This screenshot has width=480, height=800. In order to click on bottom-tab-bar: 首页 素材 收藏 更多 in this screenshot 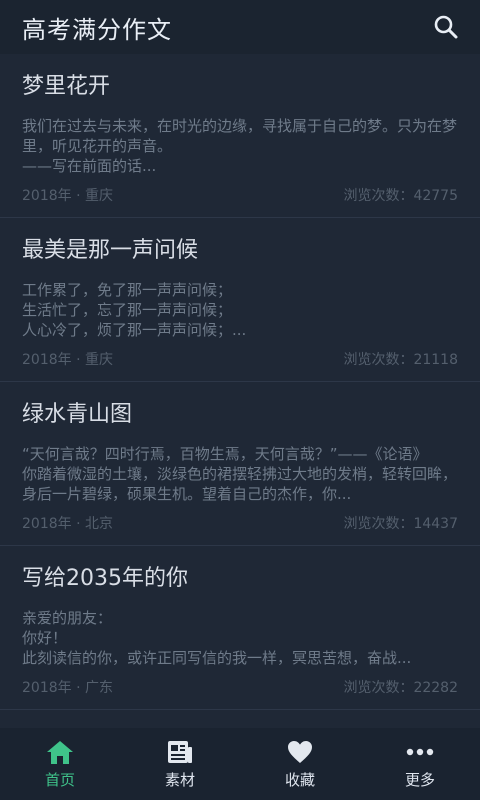, I will do `click(240, 764)`.